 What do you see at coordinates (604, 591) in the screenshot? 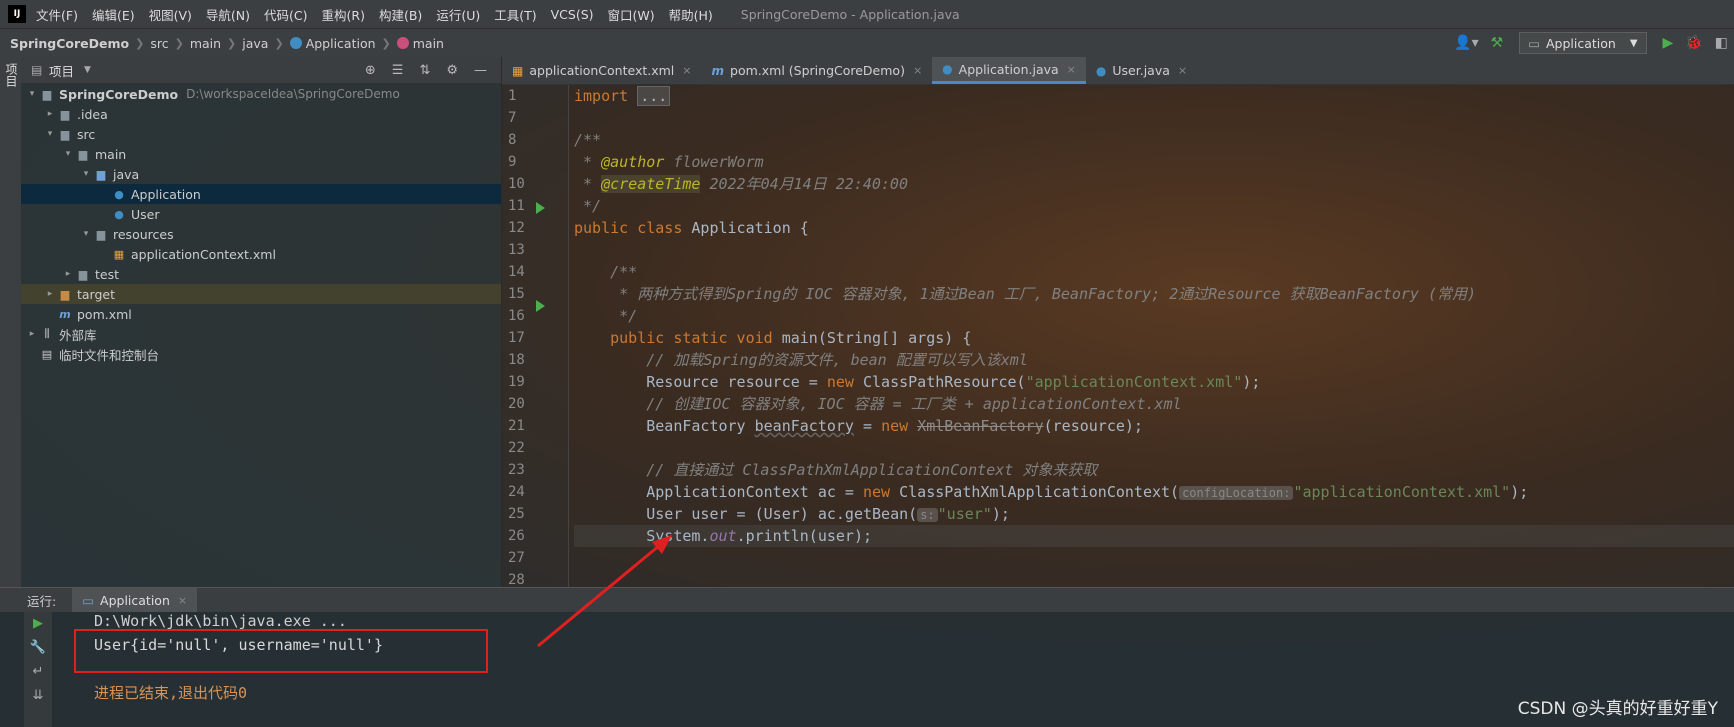
I see `annotation-arrow` at bounding box center [604, 591].